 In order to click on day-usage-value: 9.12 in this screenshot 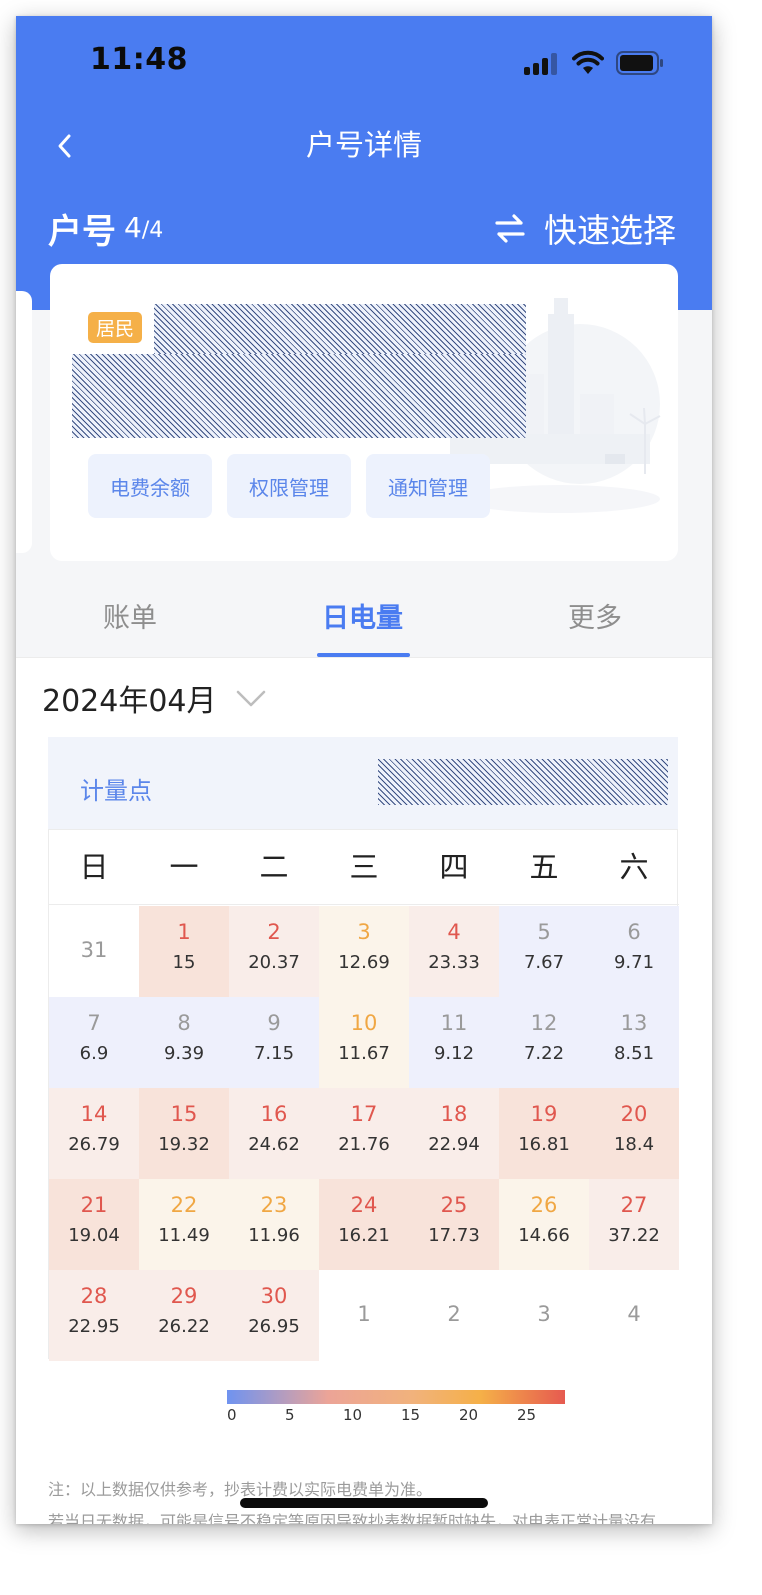, I will do `click(454, 1053)`.